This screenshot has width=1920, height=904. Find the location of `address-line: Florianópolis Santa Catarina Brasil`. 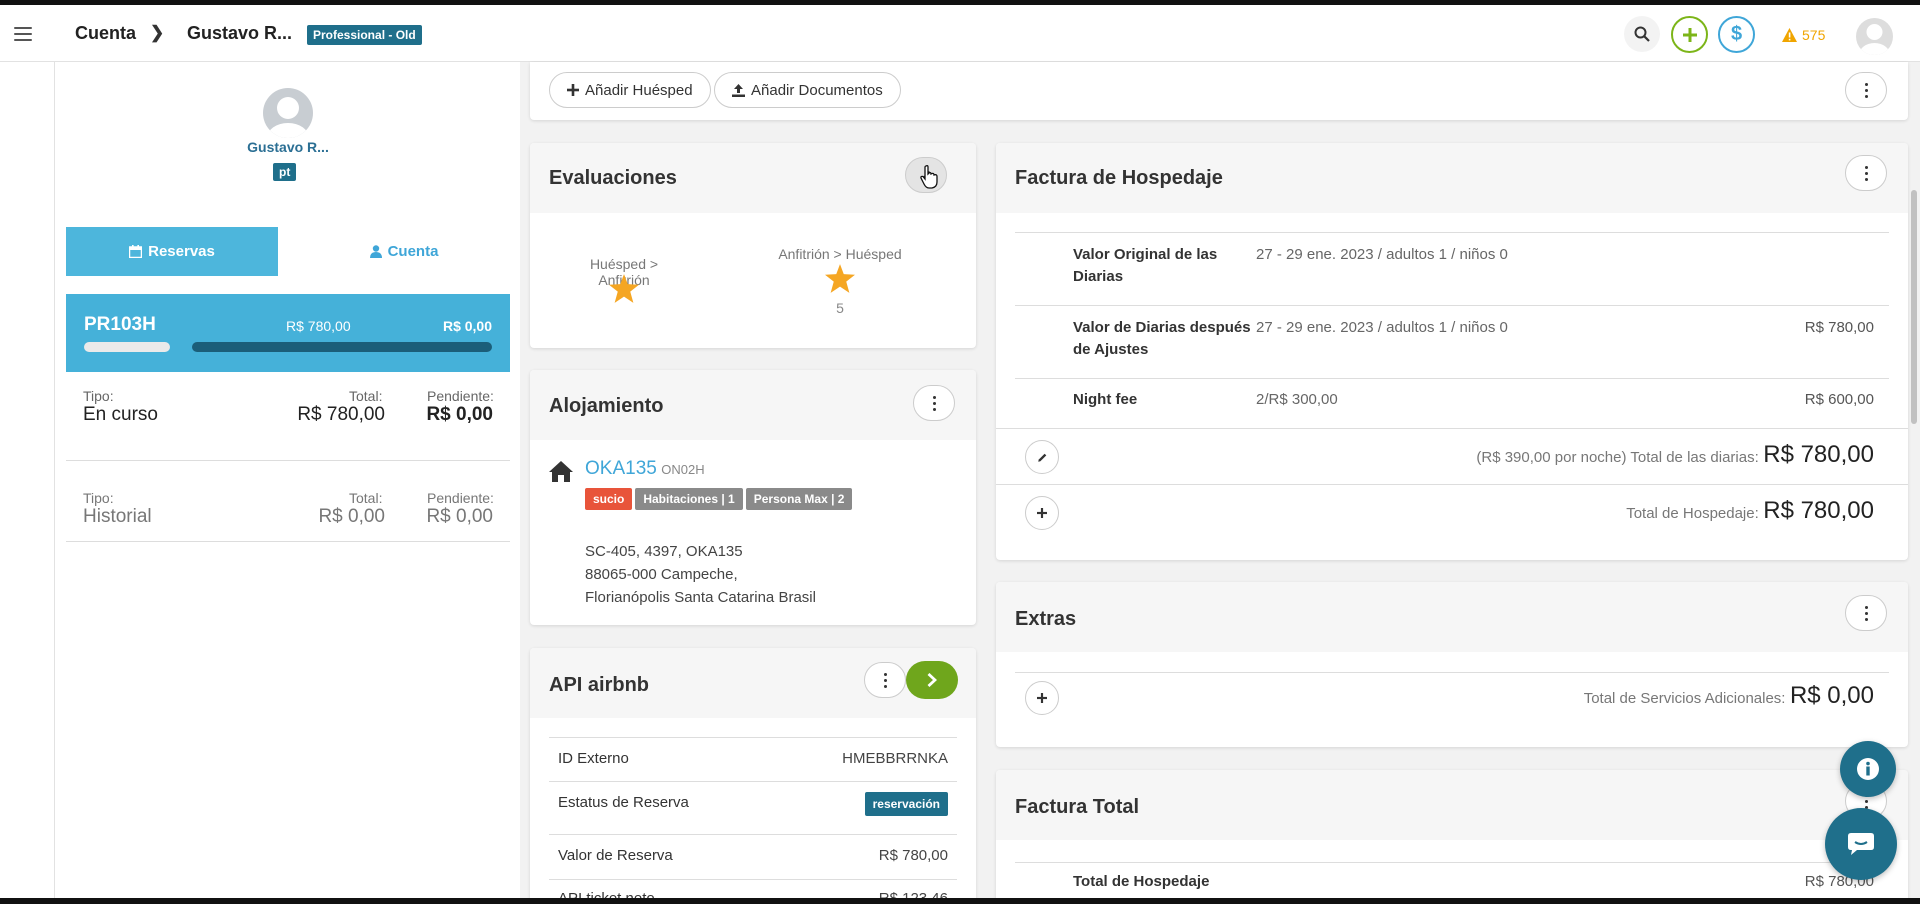

address-line: Florianópolis Santa Catarina Brasil is located at coordinates (700, 597).